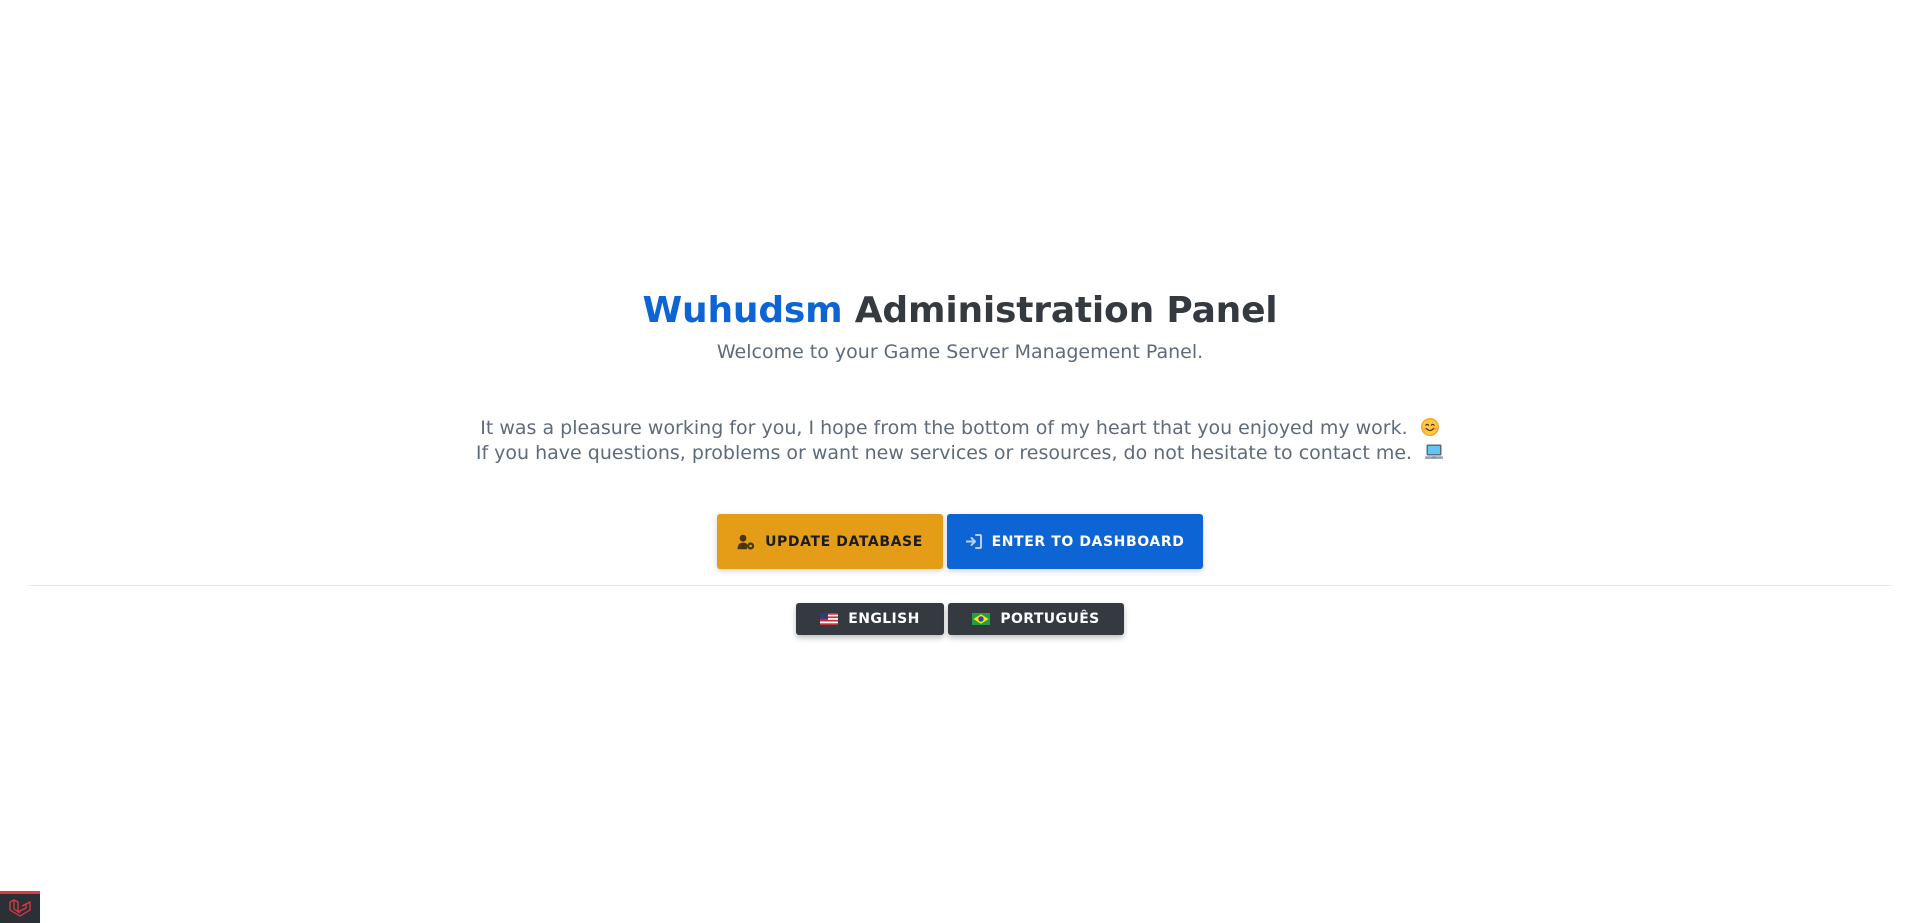 The image size is (1920, 923). Describe the element at coordinates (981, 619) in the screenshot. I see `br-flag-icon` at that location.